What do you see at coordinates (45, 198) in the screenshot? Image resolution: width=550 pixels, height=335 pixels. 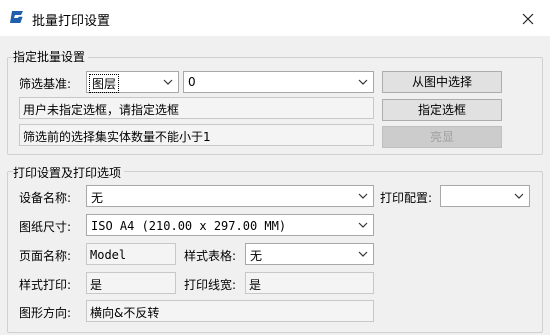 I see `device-name-label: 设备名称:` at bounding box center [45, 198].